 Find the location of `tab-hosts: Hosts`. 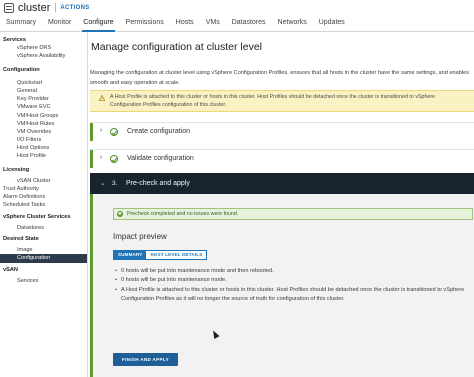

tab-hosts: Hosts is located at coordinates (185, 25).